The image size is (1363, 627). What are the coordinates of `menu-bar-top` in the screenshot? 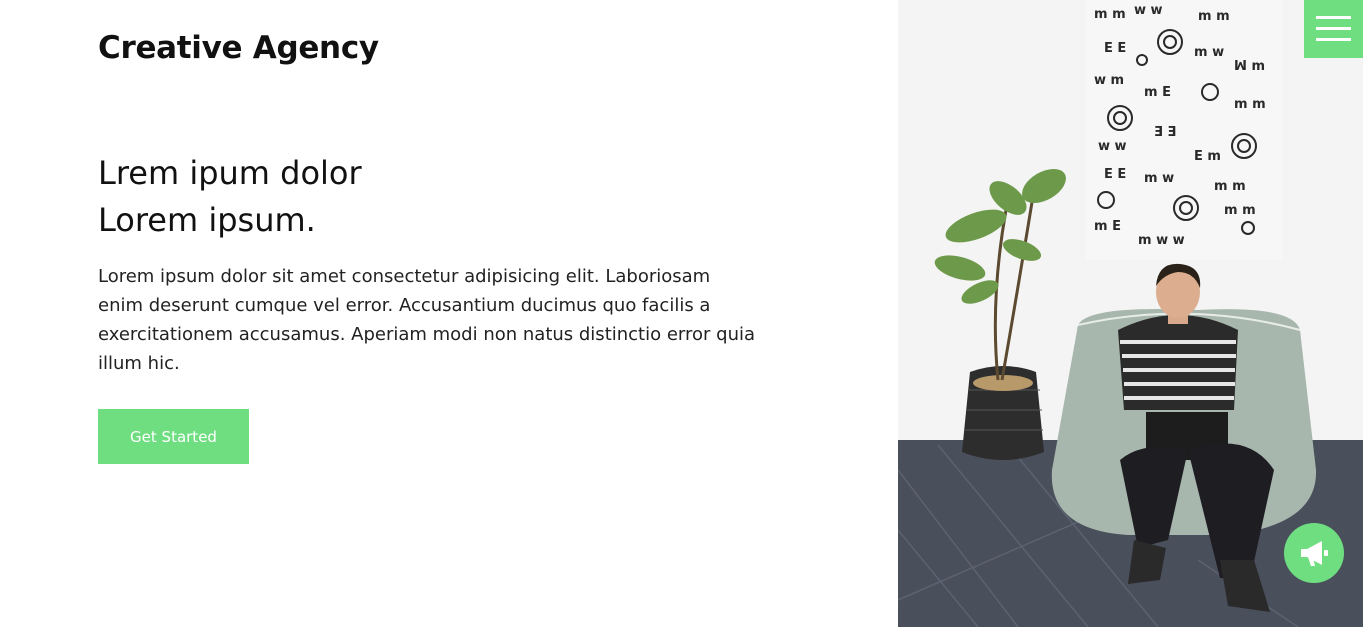 It's located at (1333, 17).